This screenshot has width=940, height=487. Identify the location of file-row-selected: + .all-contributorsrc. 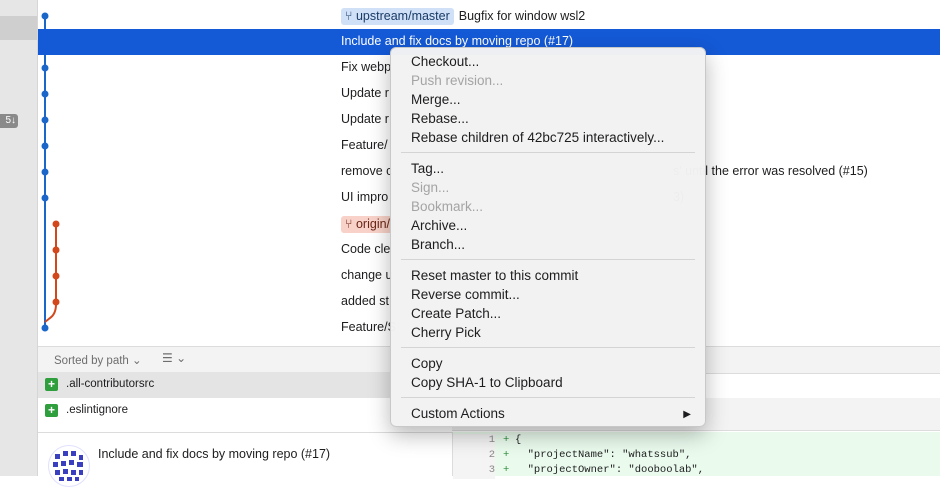
(214, 385).